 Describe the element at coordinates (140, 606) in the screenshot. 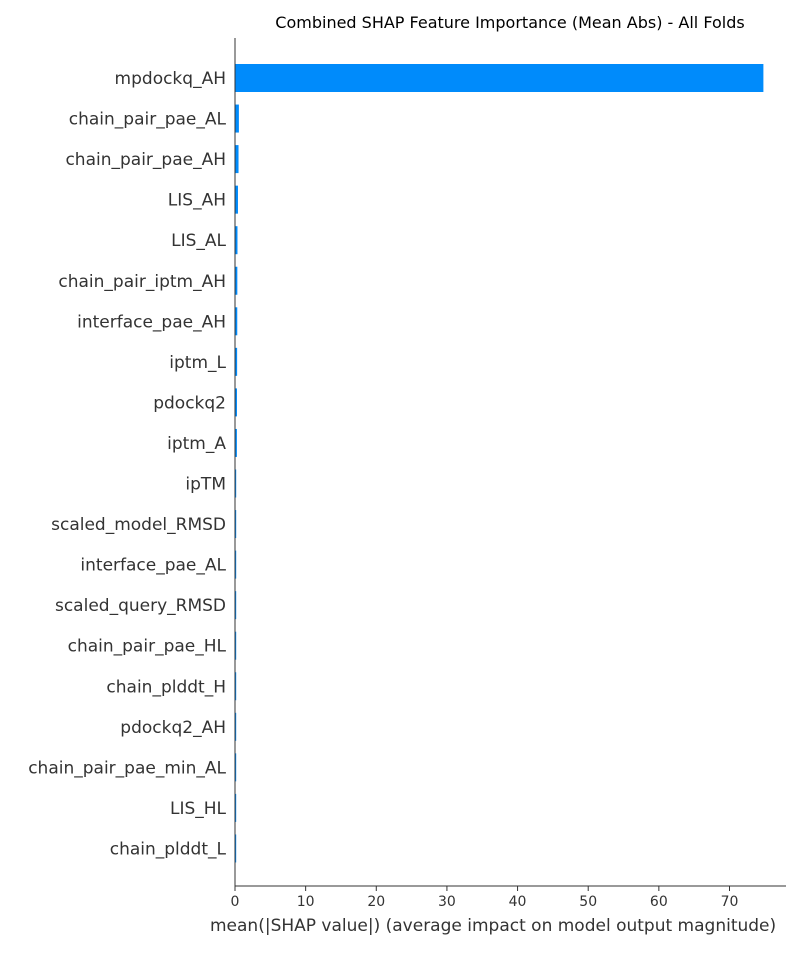

I see `feature-label-scaled_query_RMSD: scaled_query_RMSD` at that location.